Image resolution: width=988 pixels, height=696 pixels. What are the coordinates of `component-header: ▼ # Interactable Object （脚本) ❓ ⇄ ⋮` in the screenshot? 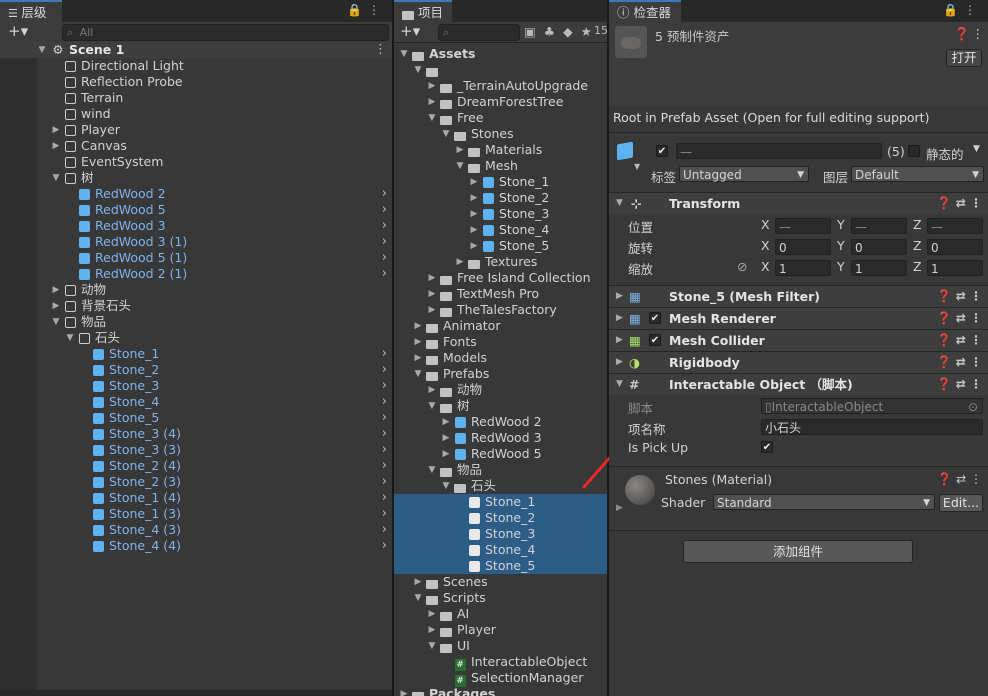 It's located at (798, 384).